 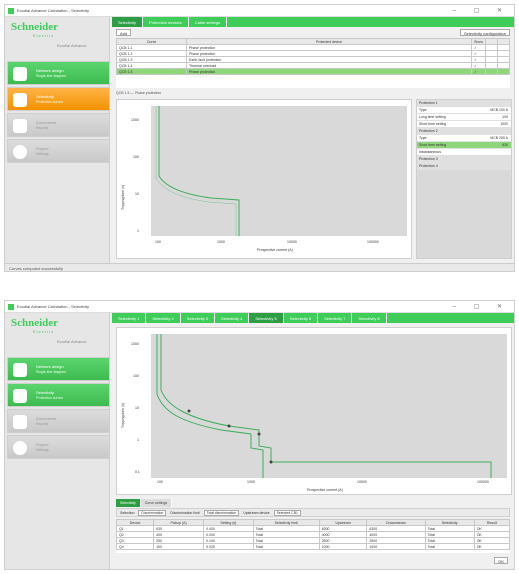 What do you see at coordinates (20, 448) in the screenshot?
I see `settings-icon` at bounding box center [20, 448].